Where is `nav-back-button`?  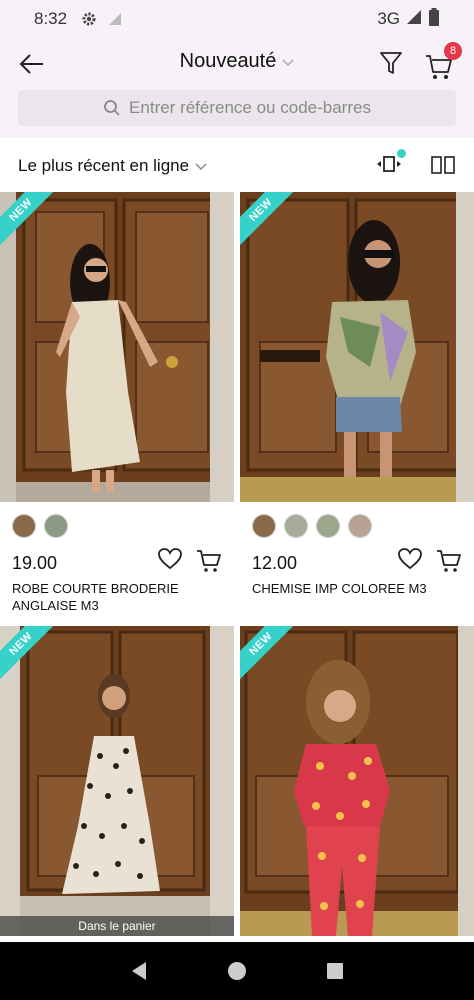 nav-back-button is located at coordinates (139, 971).